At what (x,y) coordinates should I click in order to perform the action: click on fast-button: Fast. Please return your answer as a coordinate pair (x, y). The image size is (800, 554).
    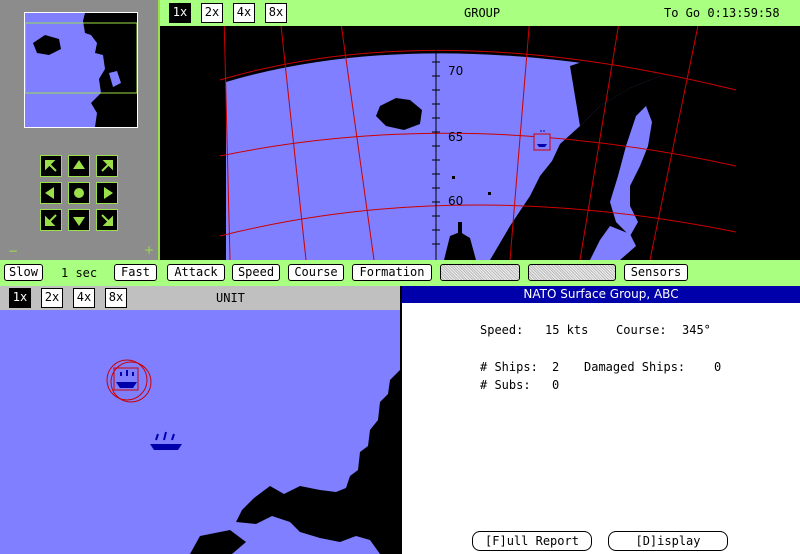
    Looking at the image, I should click on (135, 272).